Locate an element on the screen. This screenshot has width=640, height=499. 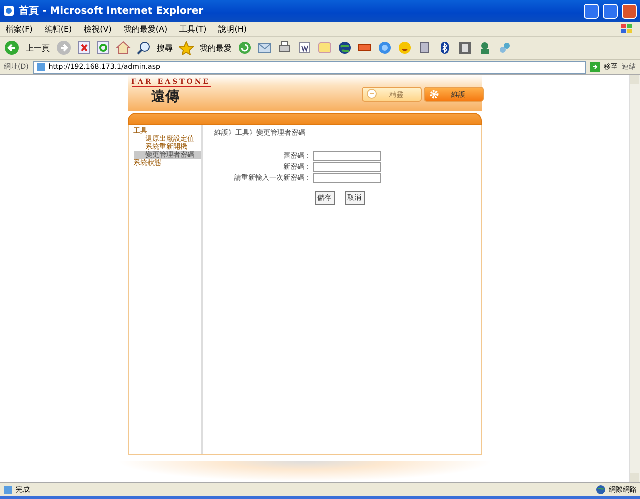
note-icon is located at coordinates (325, 48).